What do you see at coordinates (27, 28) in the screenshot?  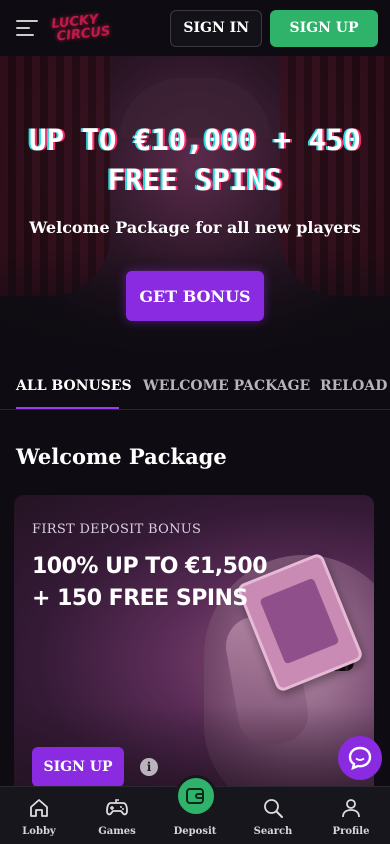 I see `hamburger-menu-icon` at bounding box center [27, 28].